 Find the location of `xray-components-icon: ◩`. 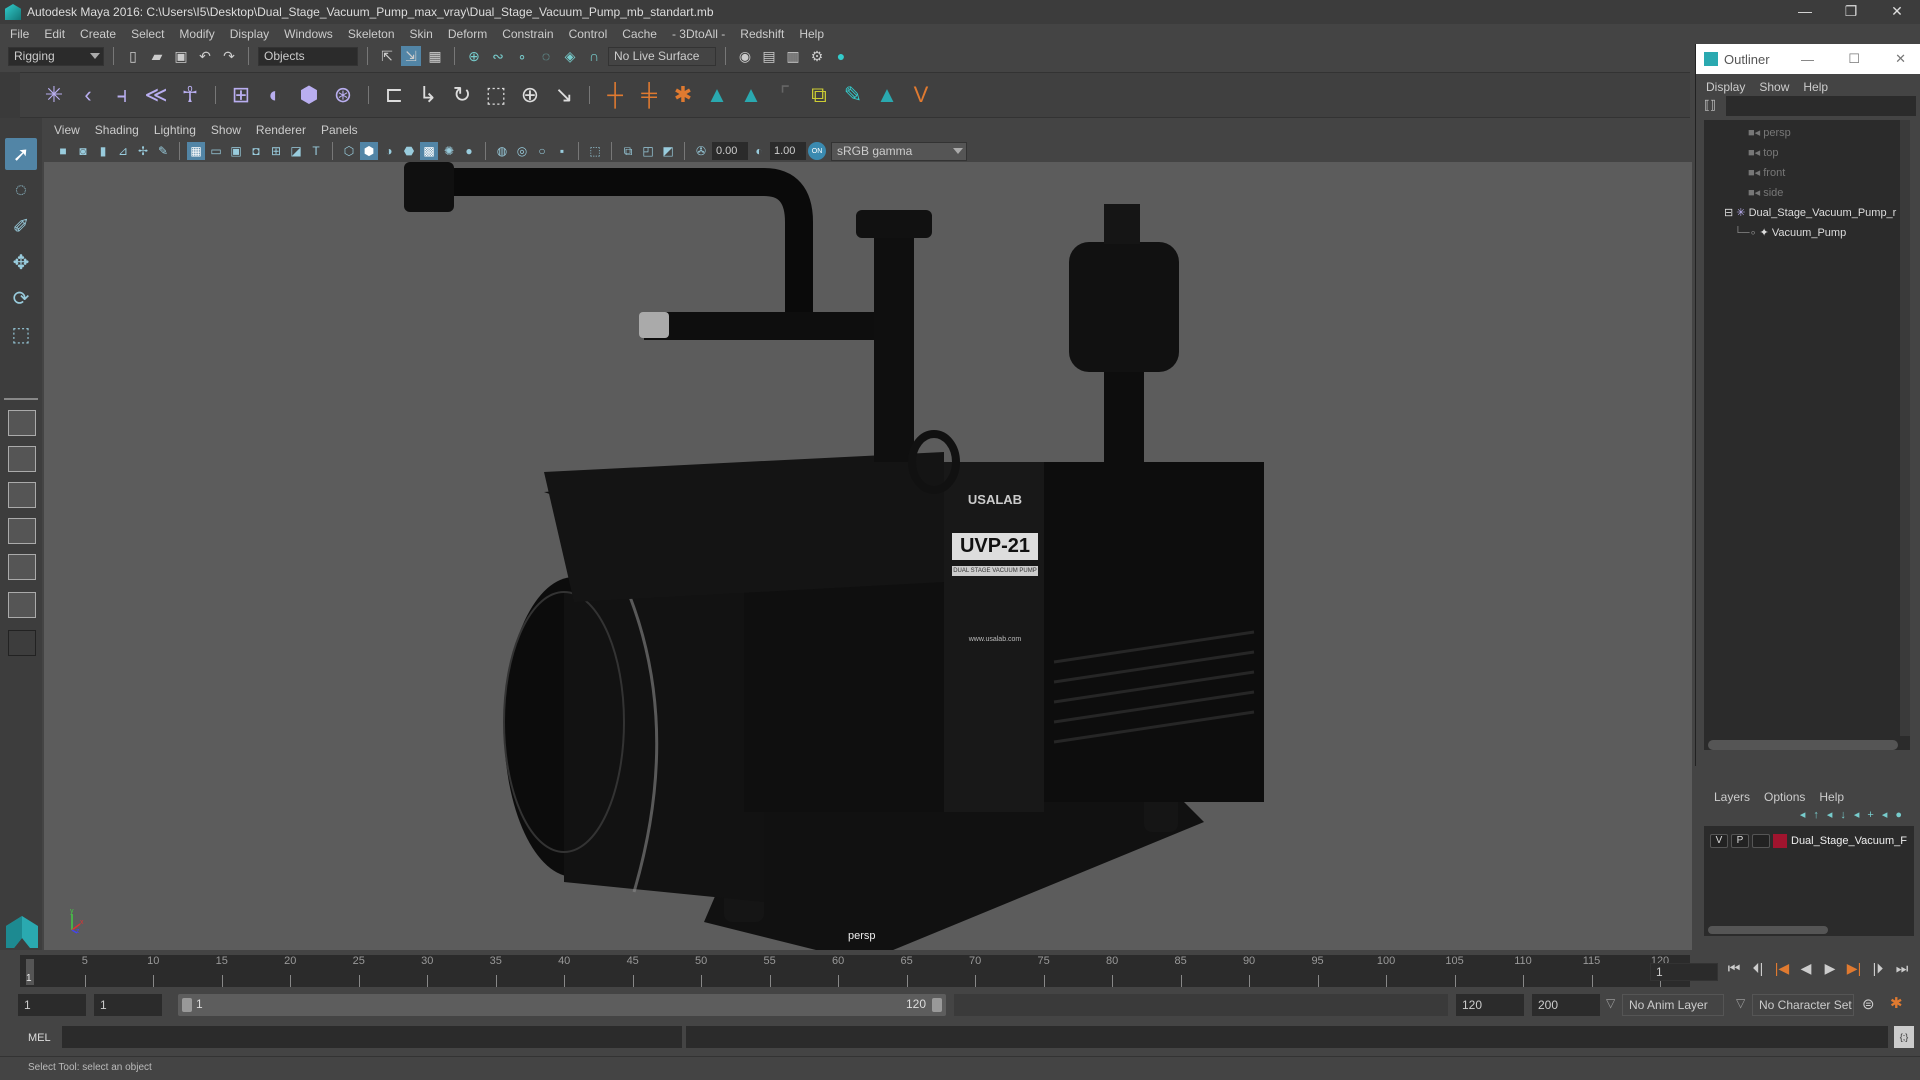

xray-components-icon: ◩ is located at coordinates (668, 151).